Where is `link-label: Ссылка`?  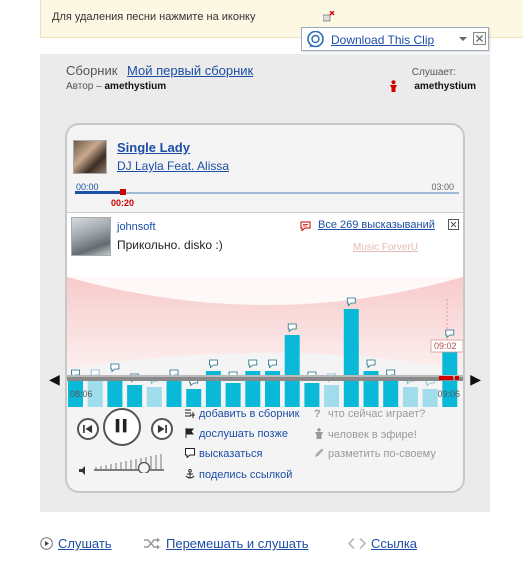
link-label: Ссылка is located at coordinates (394, 543).